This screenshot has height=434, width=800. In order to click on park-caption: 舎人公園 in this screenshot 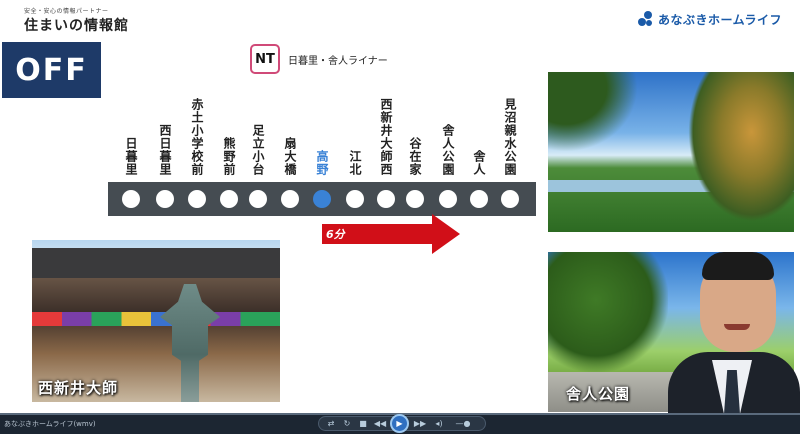, I will do `click(598, 394)`.